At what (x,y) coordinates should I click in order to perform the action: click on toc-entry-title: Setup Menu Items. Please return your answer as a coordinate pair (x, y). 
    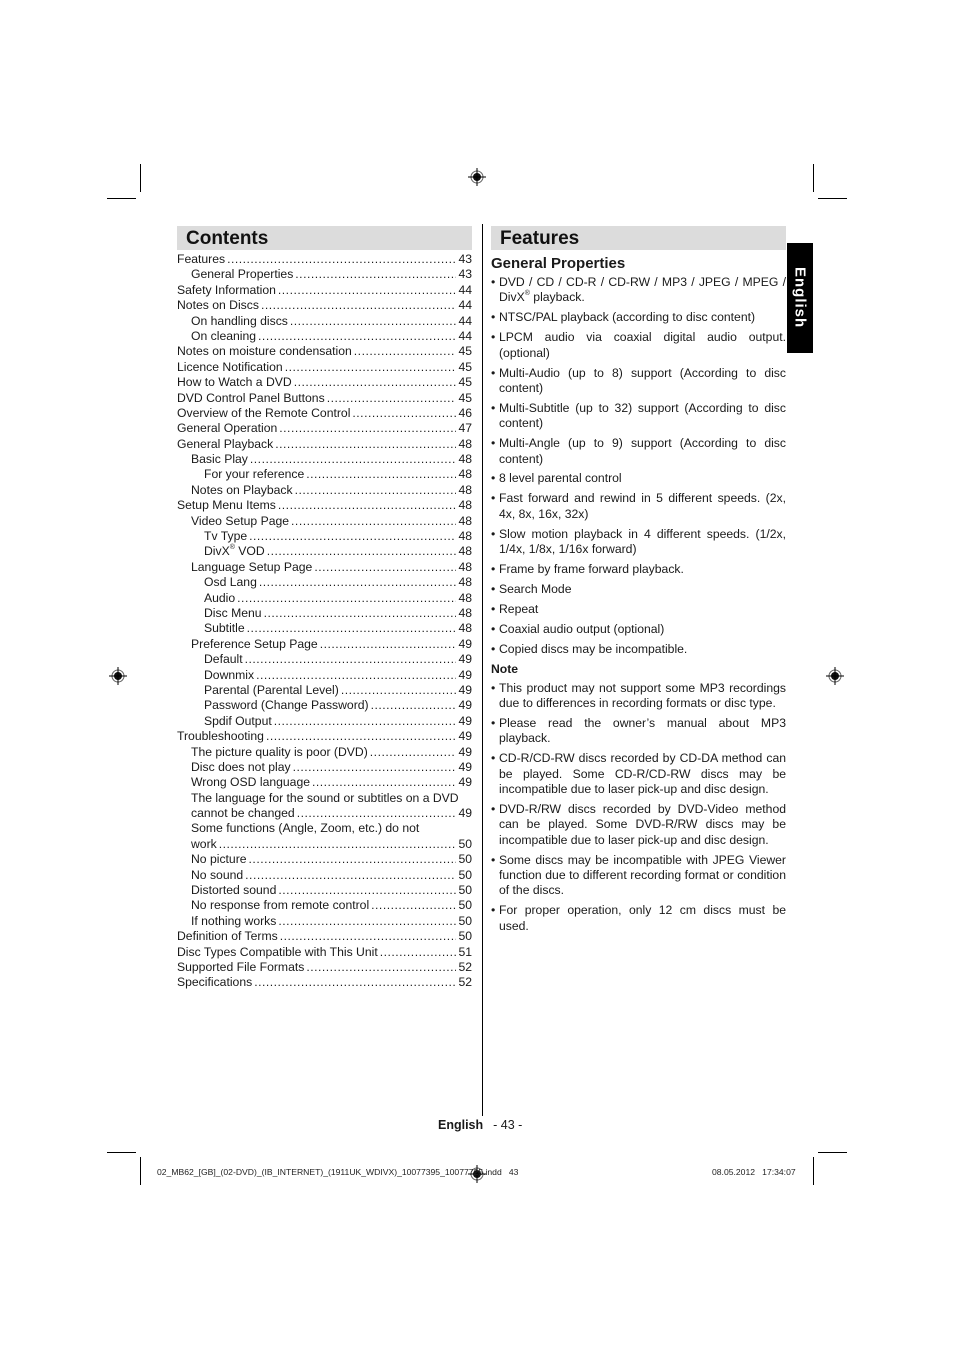
    Looking at the image, I should click on (226, 505).